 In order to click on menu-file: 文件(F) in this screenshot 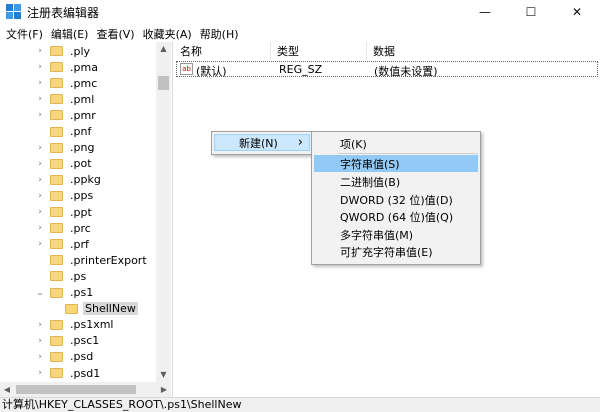, I will do `click(24, 33)`.